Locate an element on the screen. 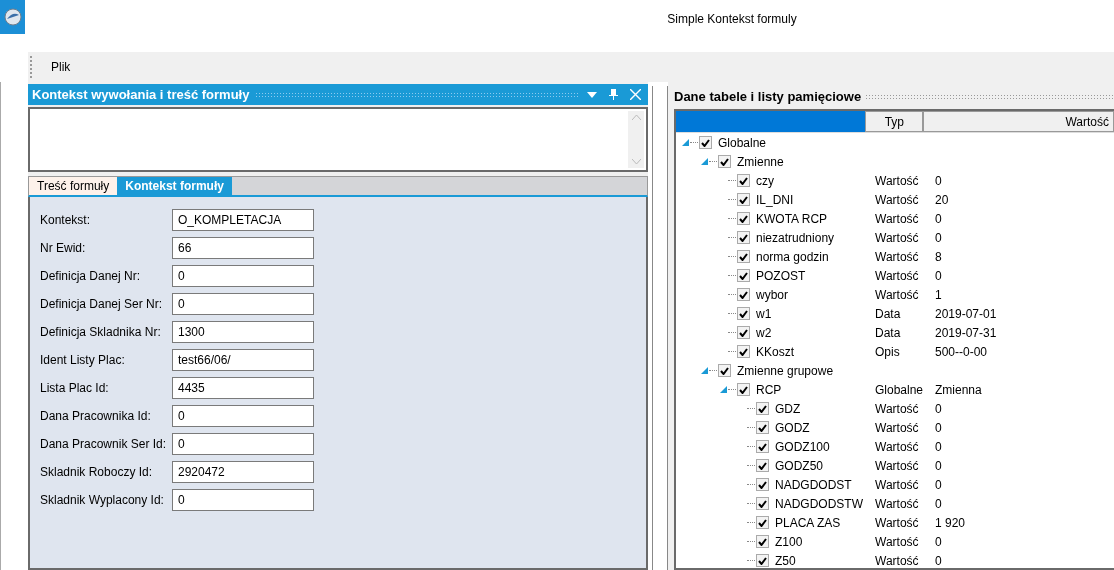 The image size is (1114, 570). close-icon is located at coordinates (635, 94).